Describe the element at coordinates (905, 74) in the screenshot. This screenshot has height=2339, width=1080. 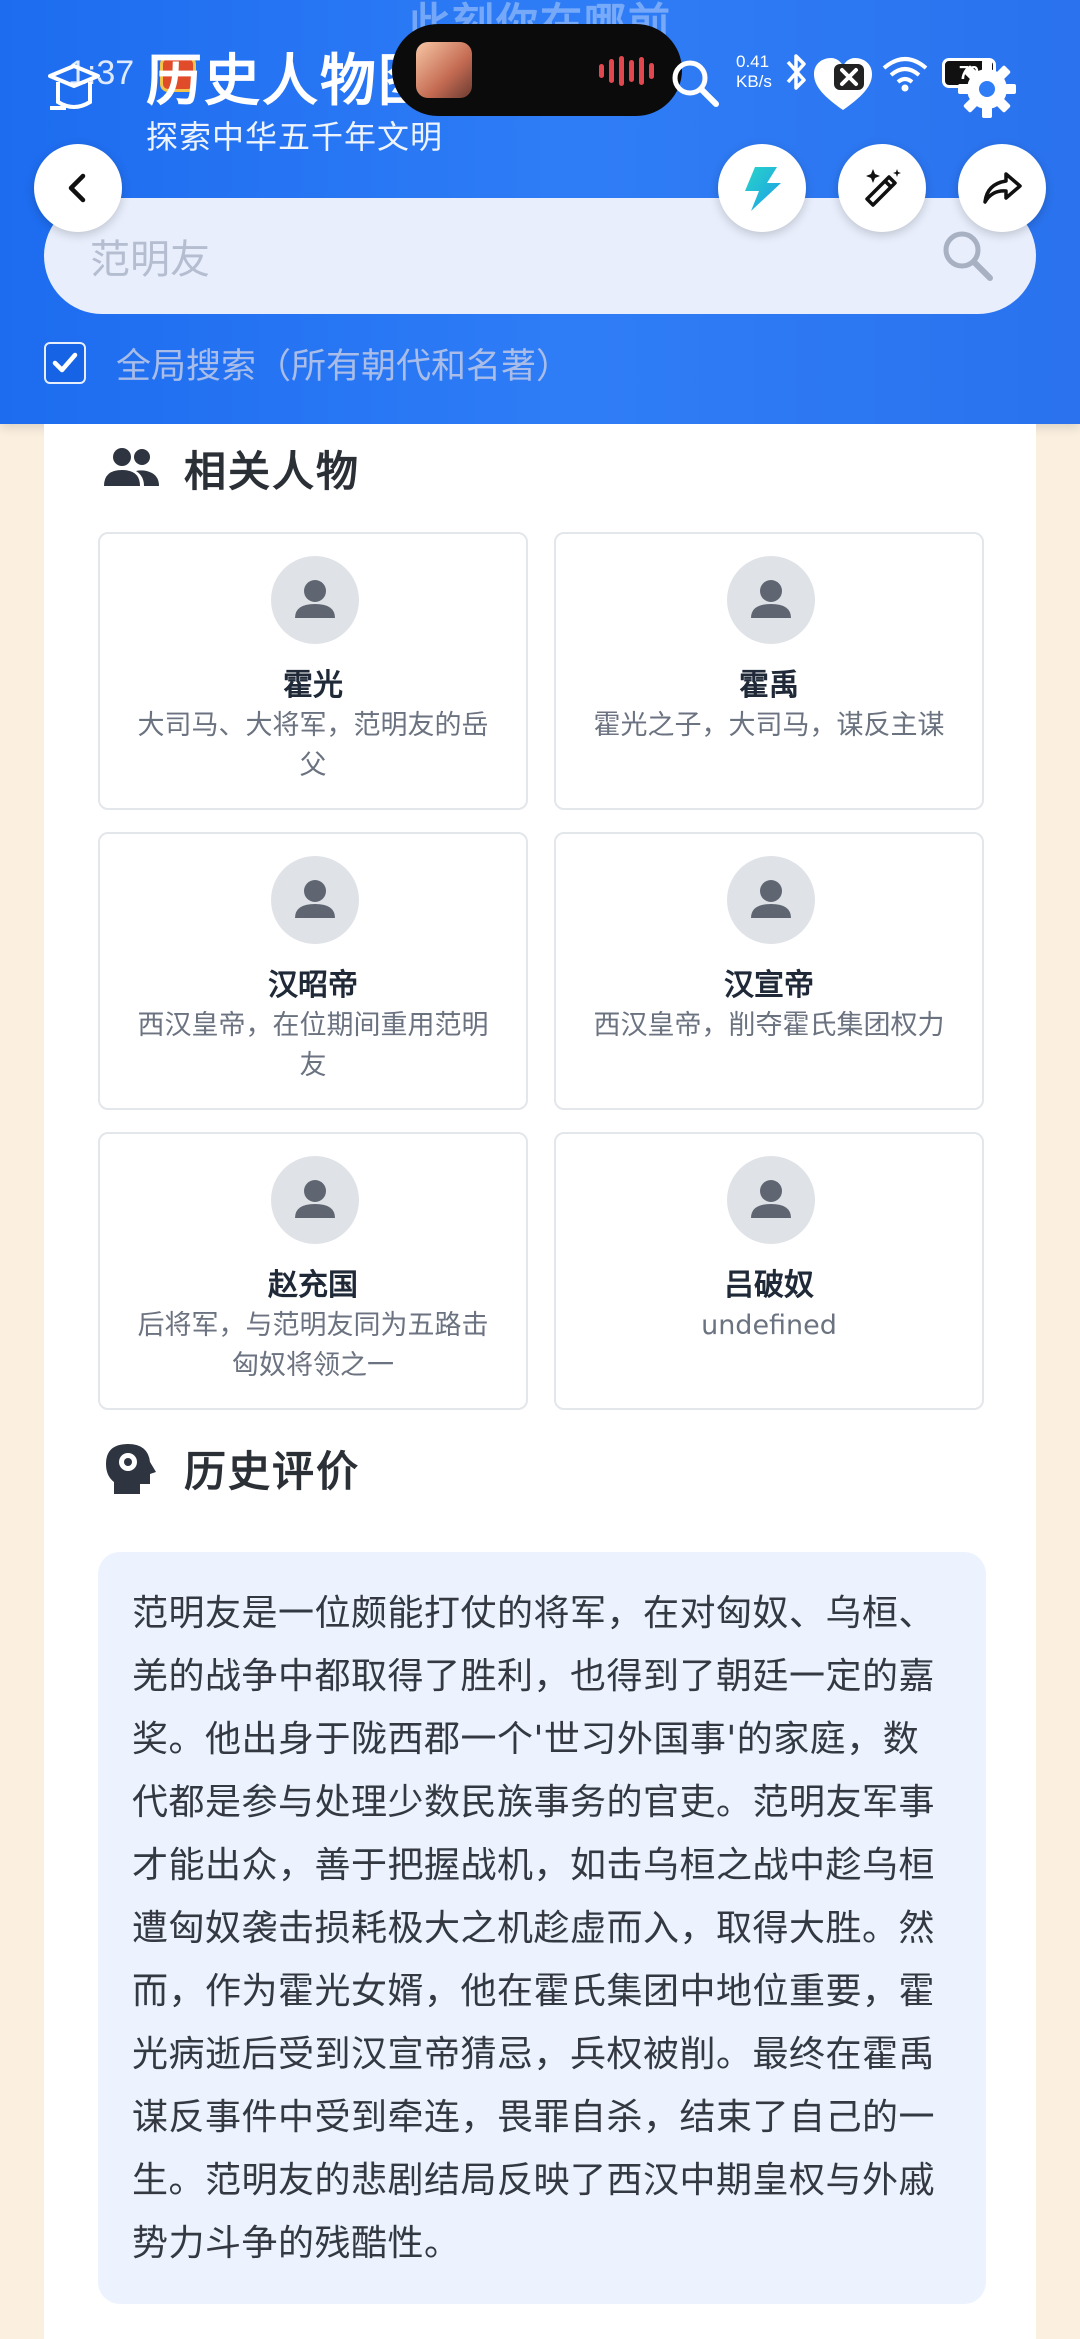
I see `wifi-icon` at that location.